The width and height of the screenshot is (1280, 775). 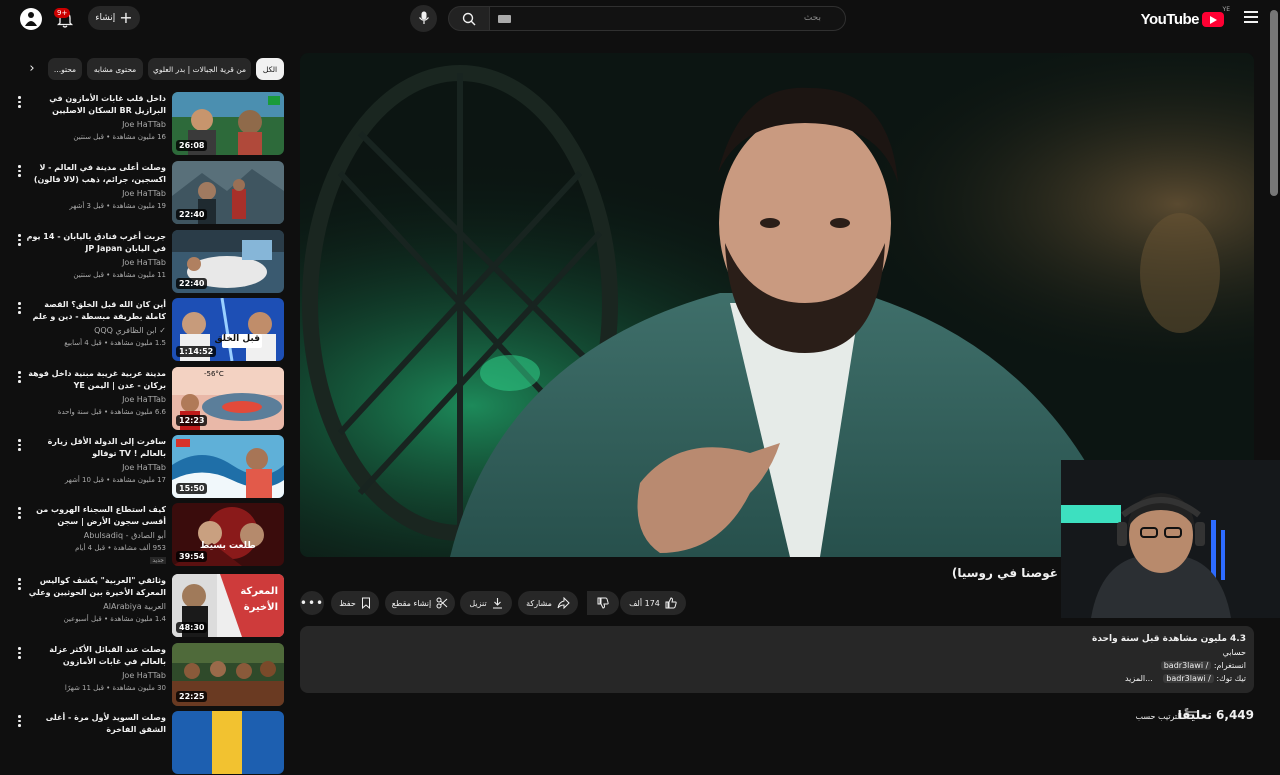 I want to click on search-button, so click(x=469, y=18).